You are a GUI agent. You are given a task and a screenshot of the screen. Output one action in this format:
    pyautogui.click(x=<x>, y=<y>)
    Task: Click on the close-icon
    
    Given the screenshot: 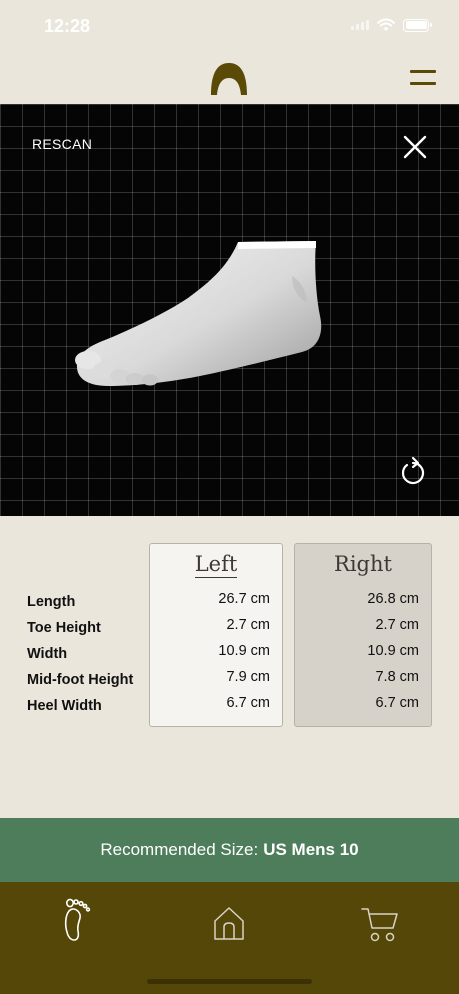 What is the action you would take?
    pyautogui.click(x=415, y=147)
    